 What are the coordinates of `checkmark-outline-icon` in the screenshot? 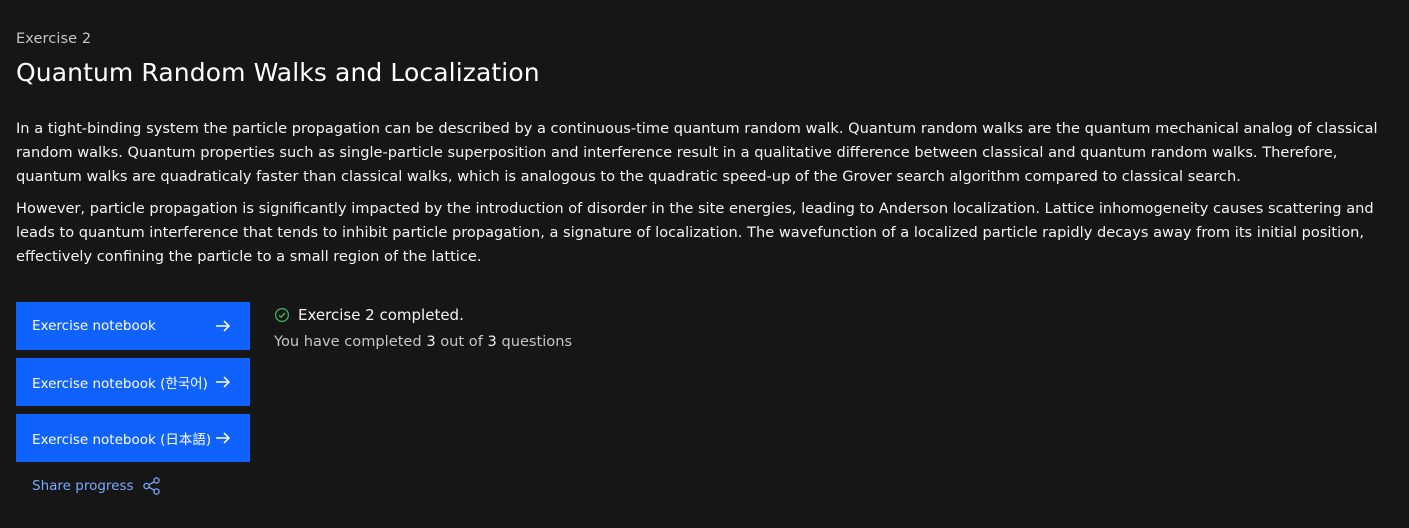 It's located at (282, 315).